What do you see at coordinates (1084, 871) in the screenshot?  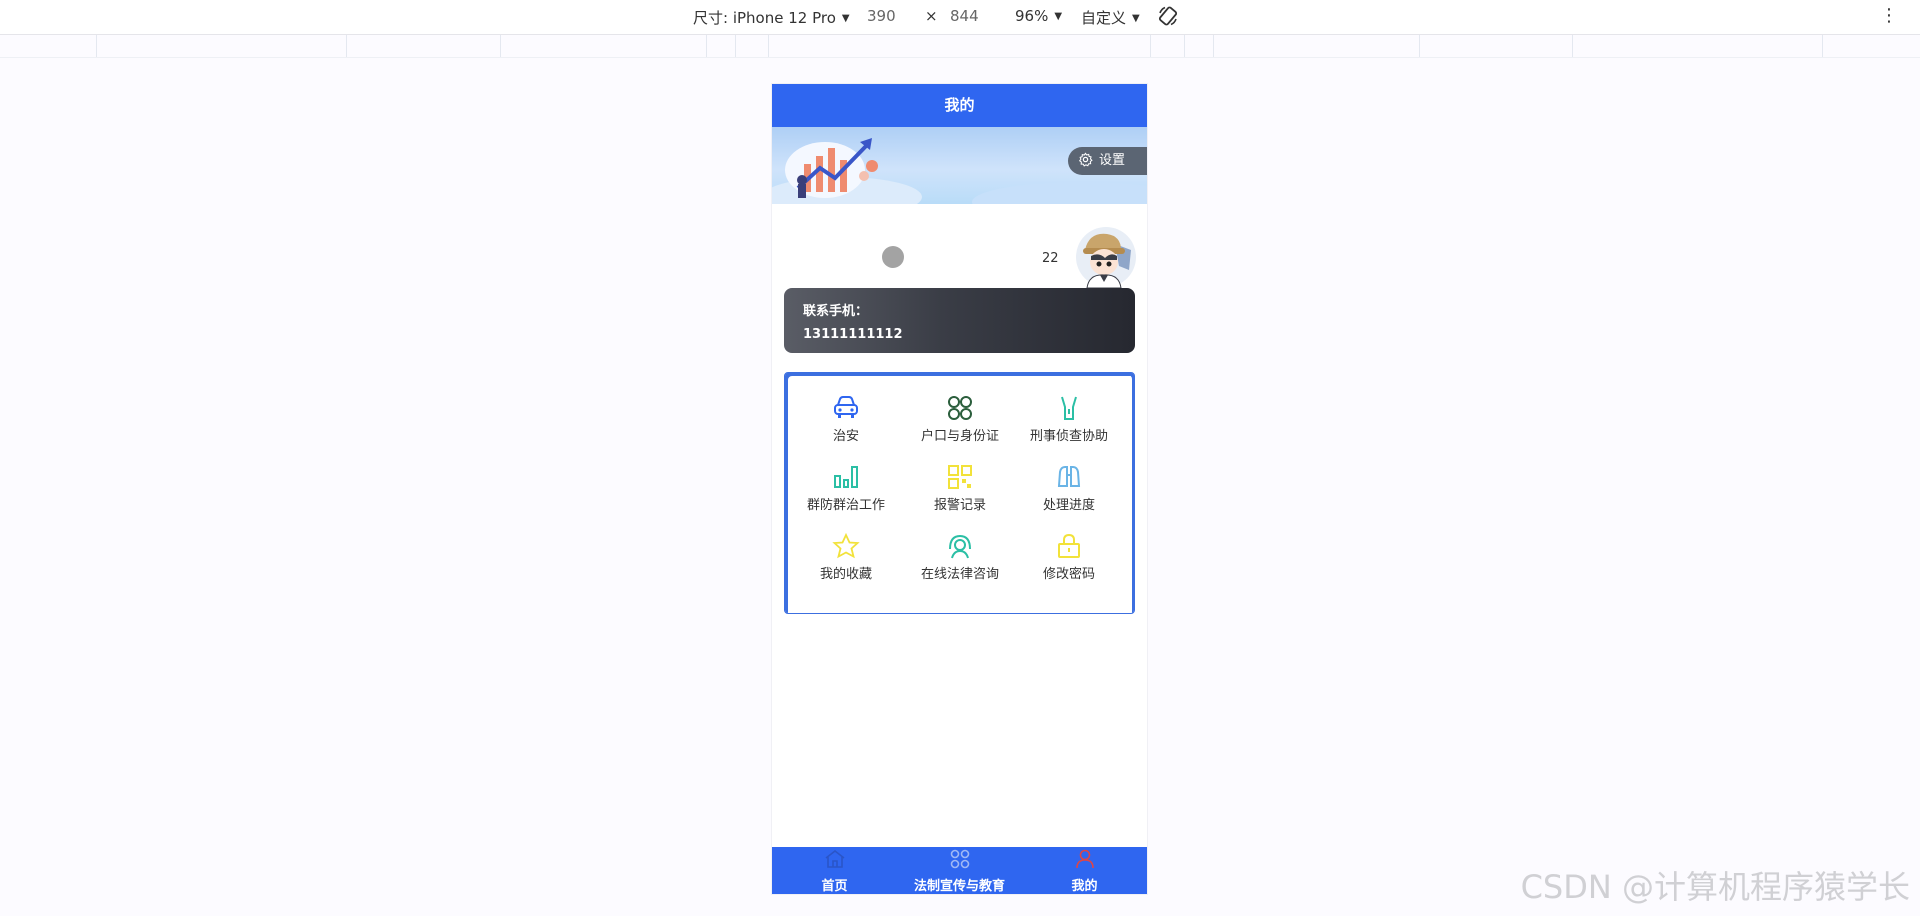 I see `tab-mine: 我的` at bounding box center [1084, 871].